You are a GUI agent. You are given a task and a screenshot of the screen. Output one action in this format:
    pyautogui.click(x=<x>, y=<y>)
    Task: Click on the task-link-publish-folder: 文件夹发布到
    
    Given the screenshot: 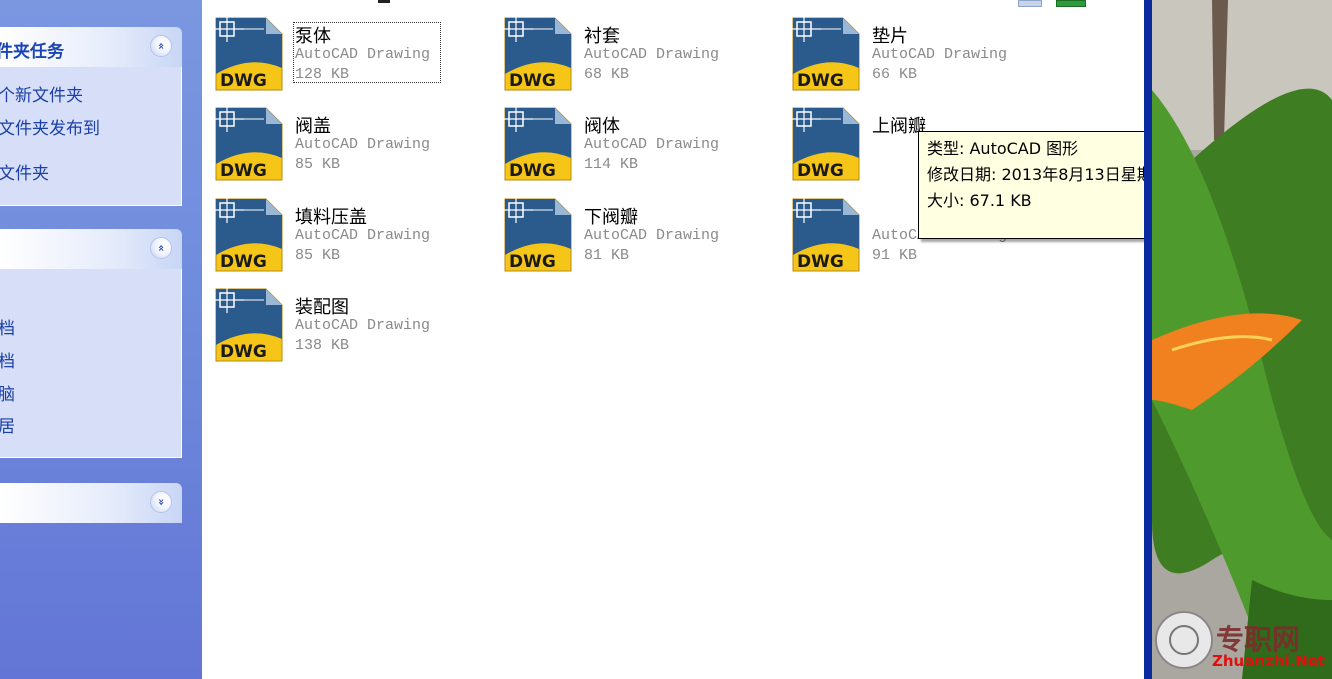 What is the action you would take?
    pyautogui.click(x=50, y=126)
    